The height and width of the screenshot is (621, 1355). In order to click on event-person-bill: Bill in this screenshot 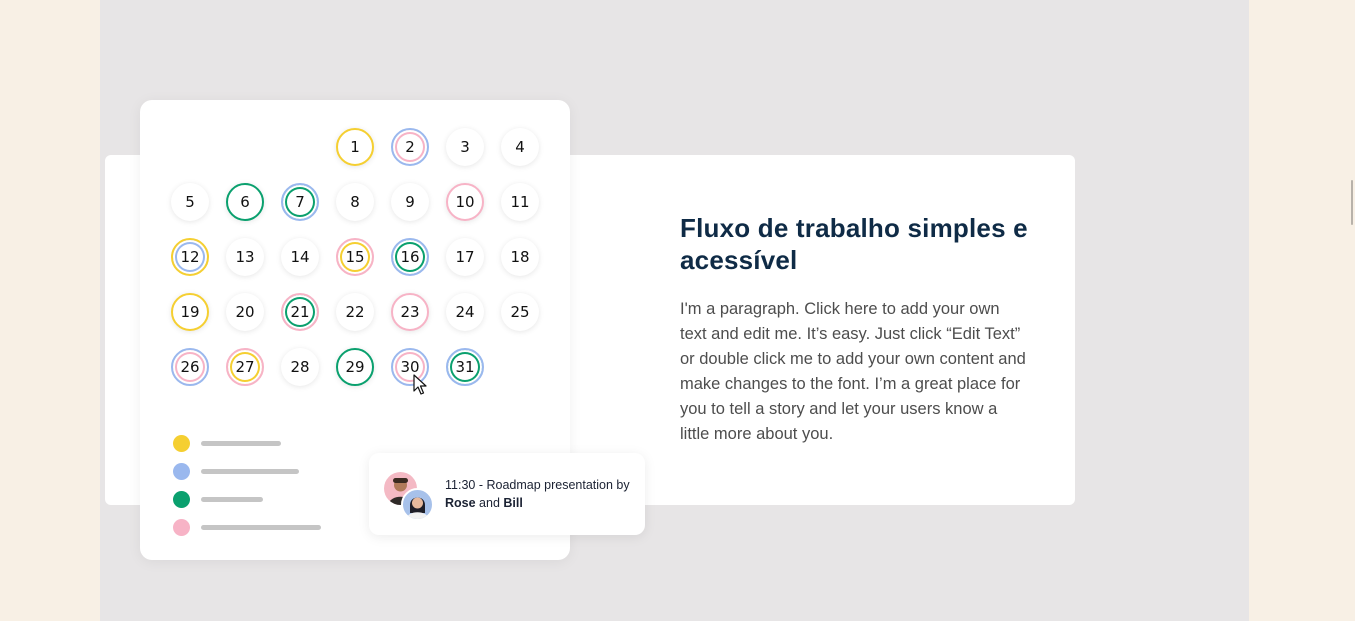, I will do `click(513, 503)`.